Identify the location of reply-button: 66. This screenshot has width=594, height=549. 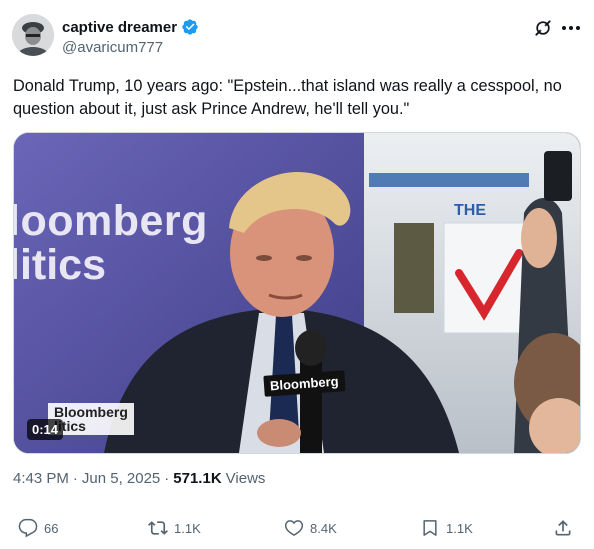
(38, 528).